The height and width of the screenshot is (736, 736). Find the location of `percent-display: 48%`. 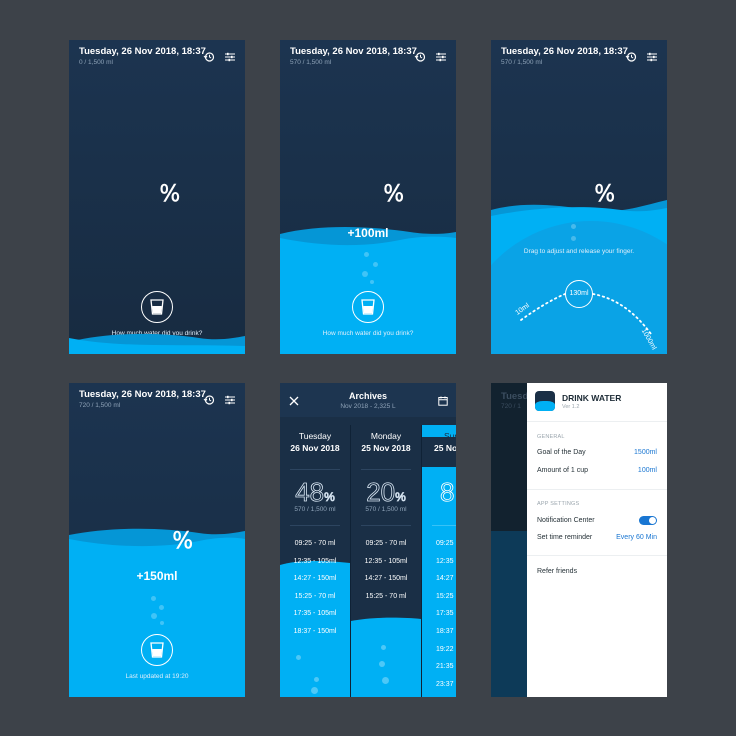

percent-display: 48% is located at coordinates (157, 532).